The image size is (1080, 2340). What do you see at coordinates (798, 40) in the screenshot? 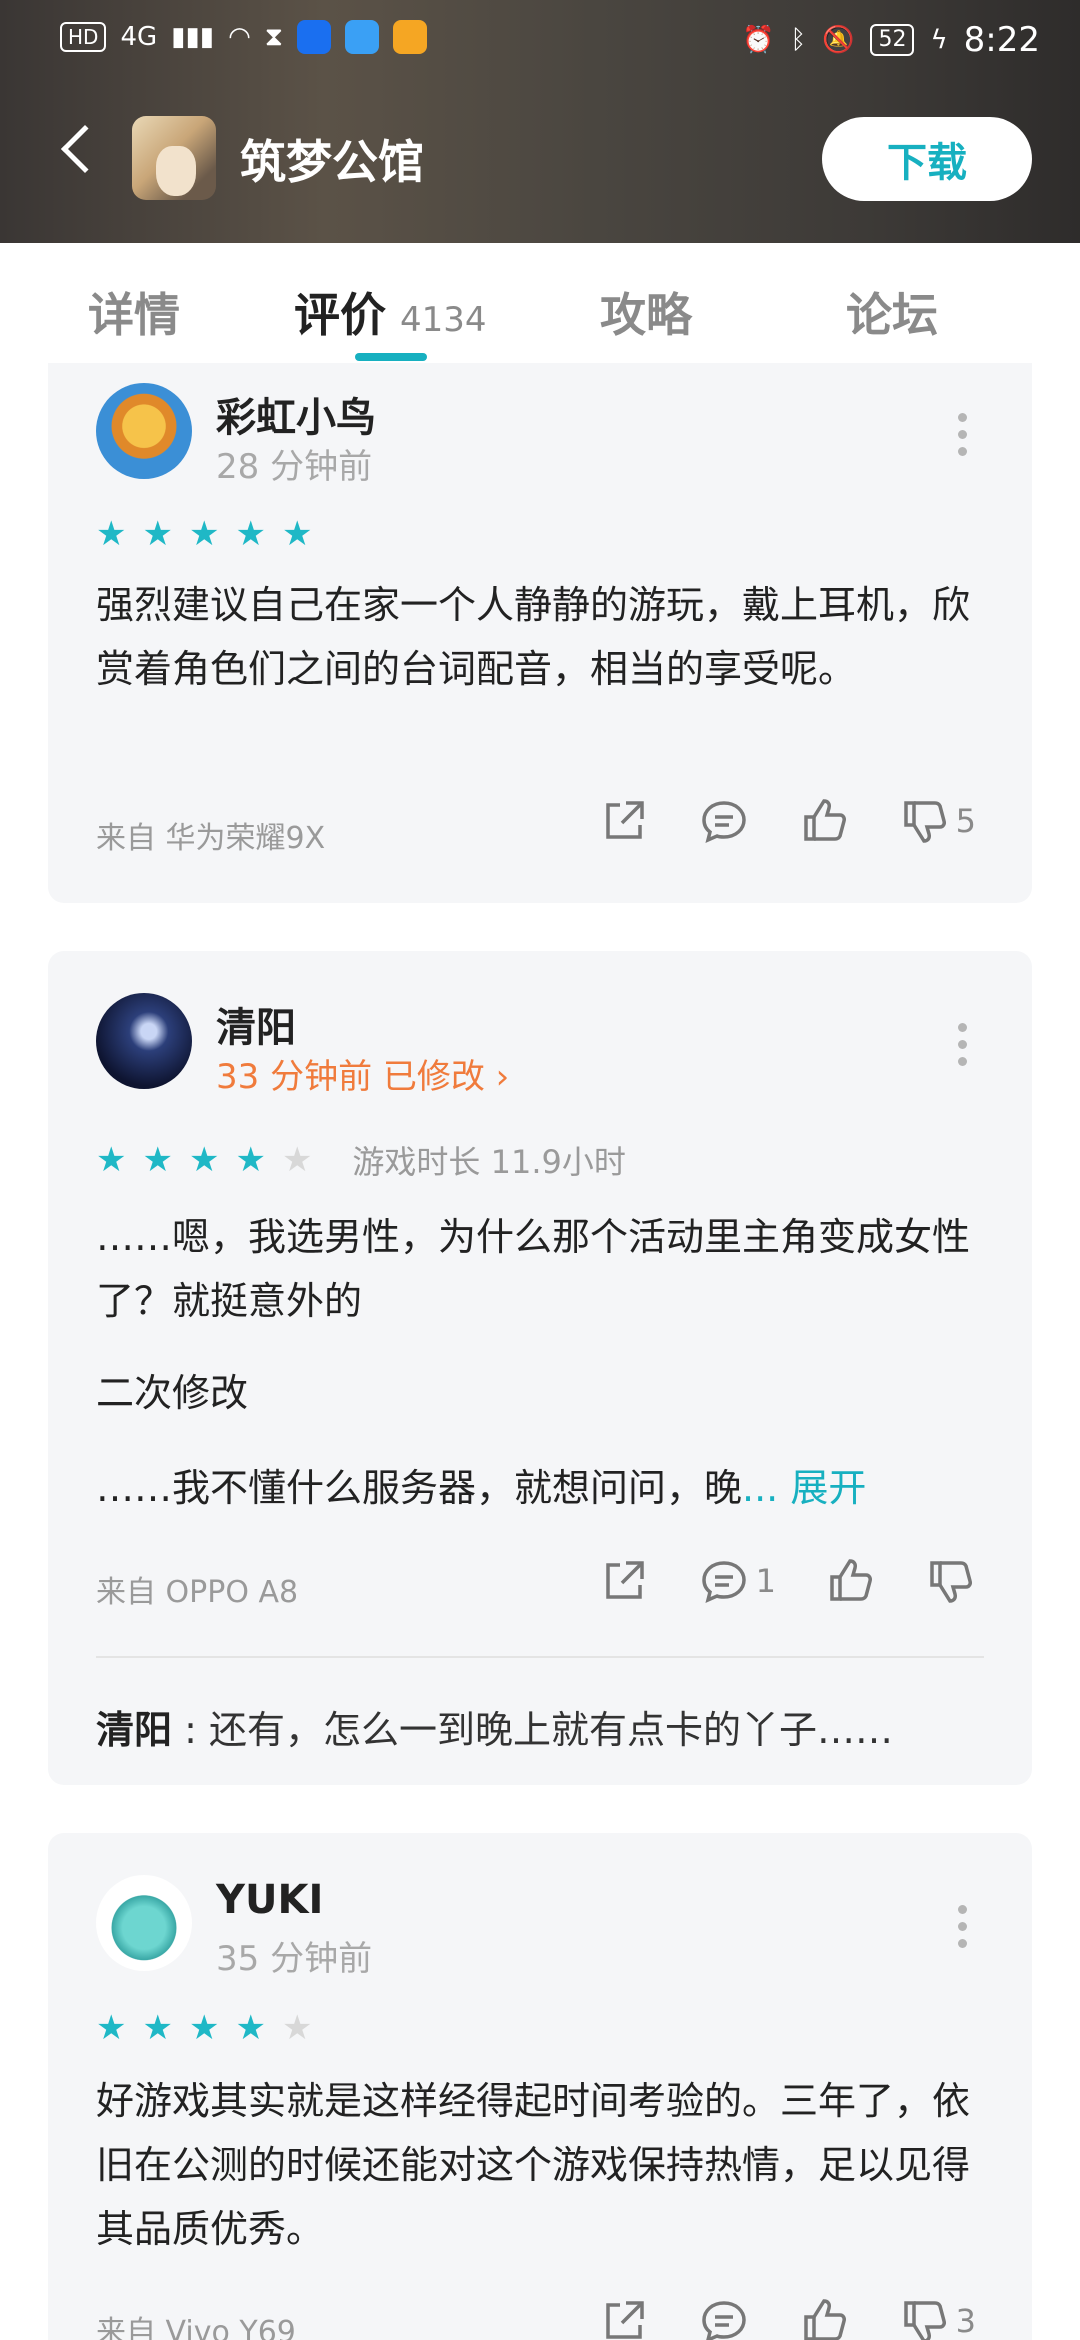
I see `bluetooth-icon: ᛒ` at bounding box center [798, 40].